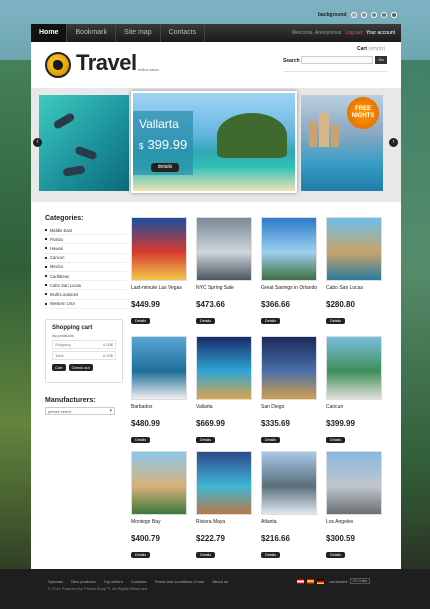 The width and height of the screenshot is (430, 609). What do you see at coordinates (214, 142) in the screenshot?
I see `slide-vallarta: Vallarta $399.99 details` at bounding box center [214, 142].